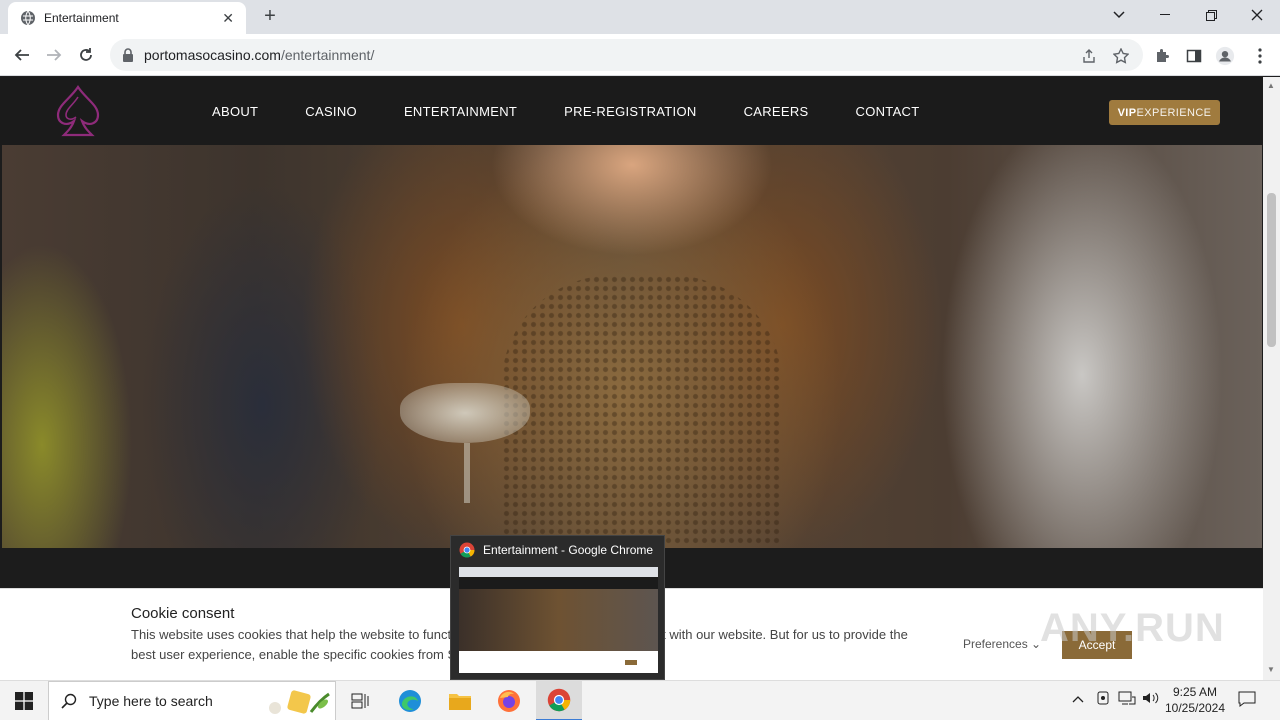 Image resolution: width=1280 pixels, height=720 pixels. Describe the element at coordinates (1271, 378) in the screenshot. I see `page-scrollbar: ▲ ▼` at that location.